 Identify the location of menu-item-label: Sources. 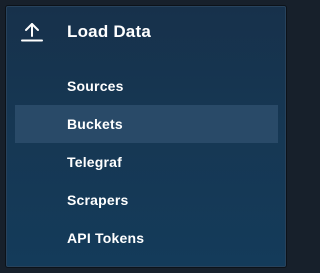
(95, 86).